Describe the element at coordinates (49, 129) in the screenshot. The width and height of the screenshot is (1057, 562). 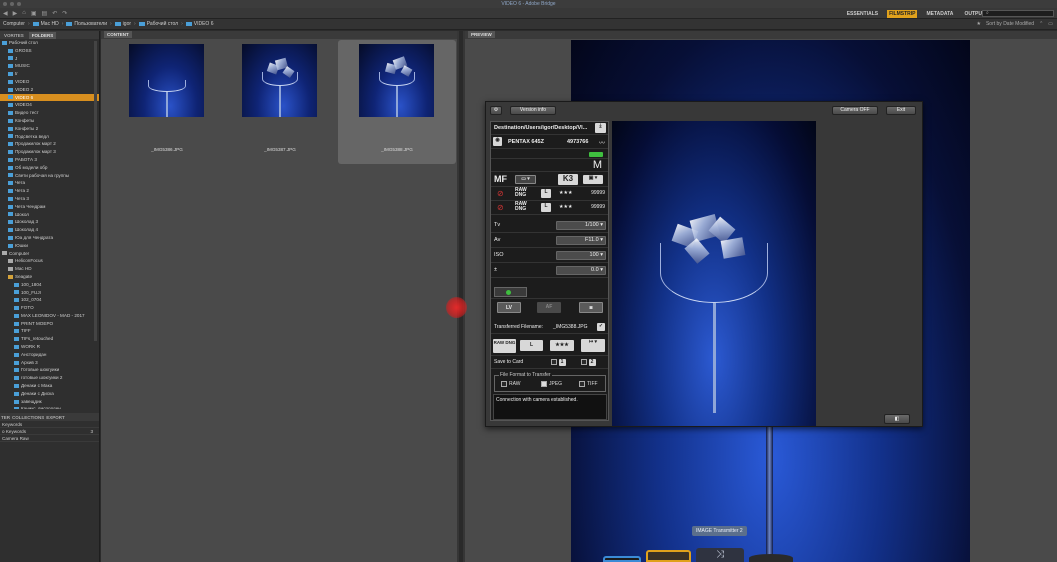
I see `folder-tree-item: Конфеты 2` at that location.